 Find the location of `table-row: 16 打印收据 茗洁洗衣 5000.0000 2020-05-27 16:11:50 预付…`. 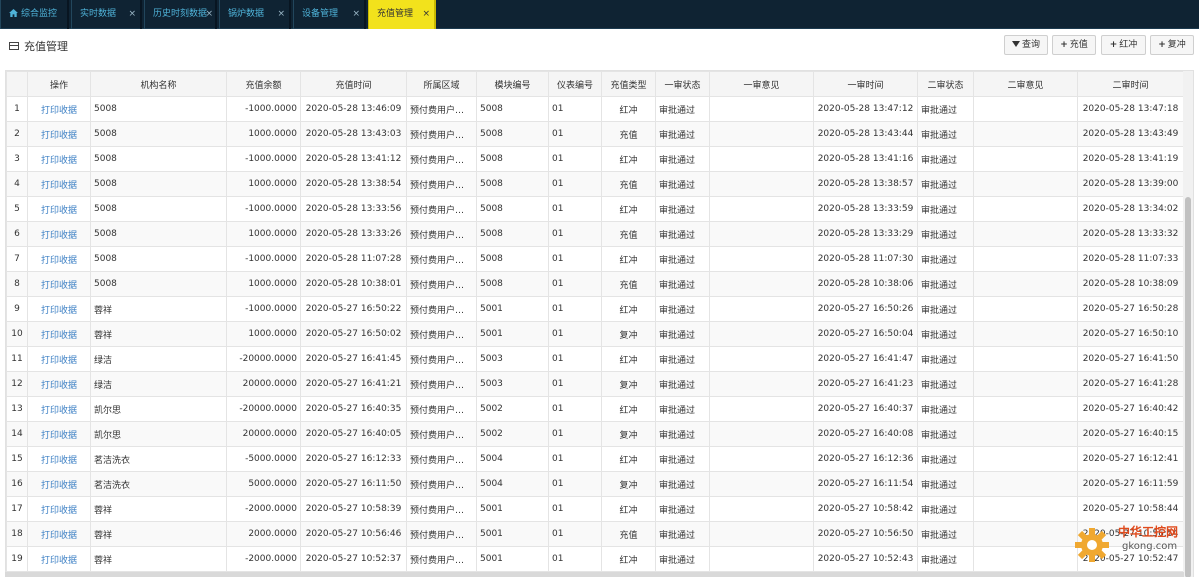

table-row: 16 打印收据 茗洁洗衣 5000.0000 2020-05-27 16:11:50 预付… is located at coordinates (595, 484).